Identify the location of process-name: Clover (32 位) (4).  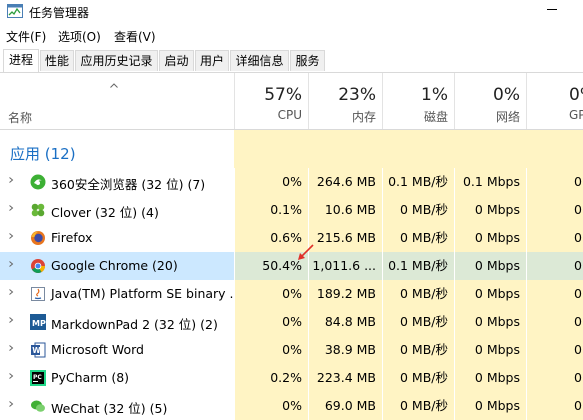
(105, 212).